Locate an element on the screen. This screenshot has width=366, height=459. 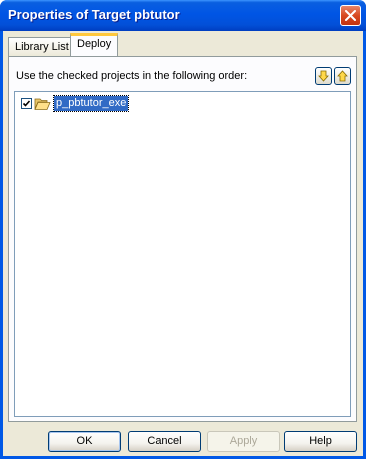
project-checkbox is located at coordinates (26, 103).